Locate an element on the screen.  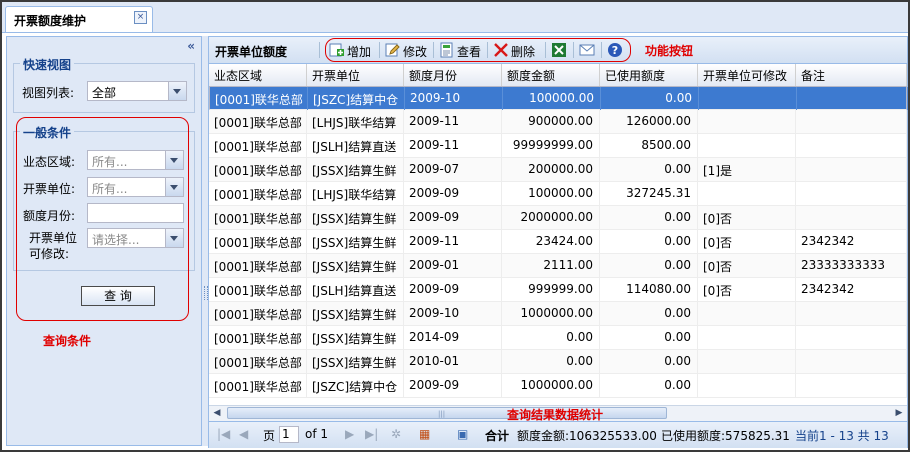
table-cell: [JSLH]结算直送 is located at coordinates (355, 145).